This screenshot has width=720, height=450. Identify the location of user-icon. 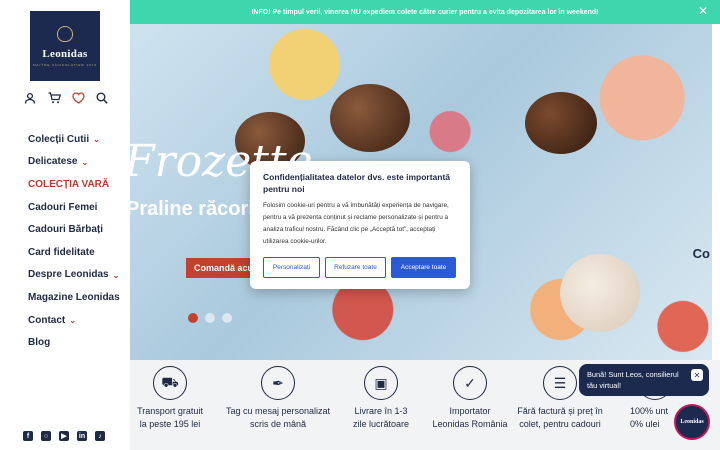
(30, 98).